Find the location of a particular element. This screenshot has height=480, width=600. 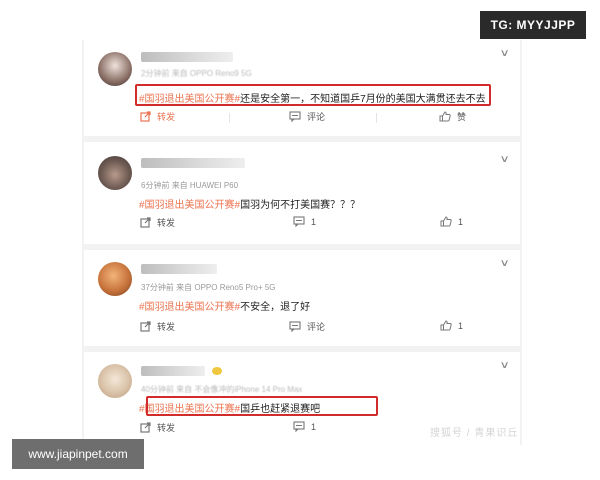

post-time: 37分钟前 is located at coordinates (157, 287).